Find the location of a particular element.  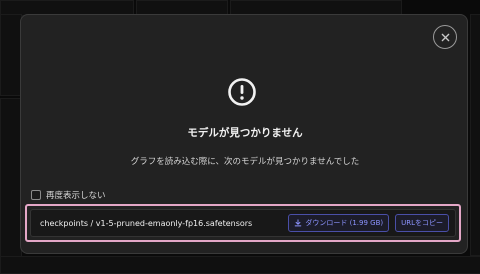

copy-url-button-label: URLをコピー is located at coordinates (422, 223).